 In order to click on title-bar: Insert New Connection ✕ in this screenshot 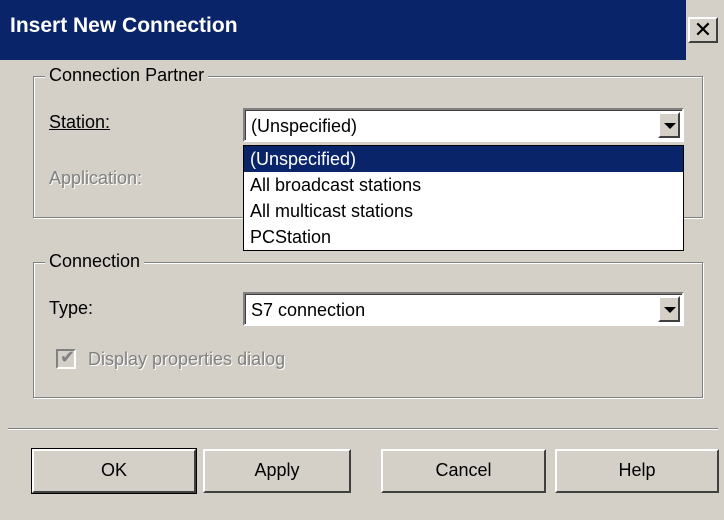, I will do `click(362, 30)`.